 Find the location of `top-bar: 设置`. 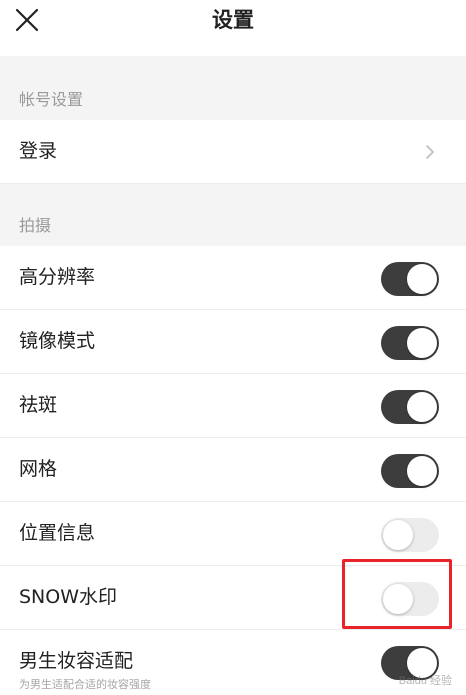

top-bar: 设置 is located at coordinates (233, 28).